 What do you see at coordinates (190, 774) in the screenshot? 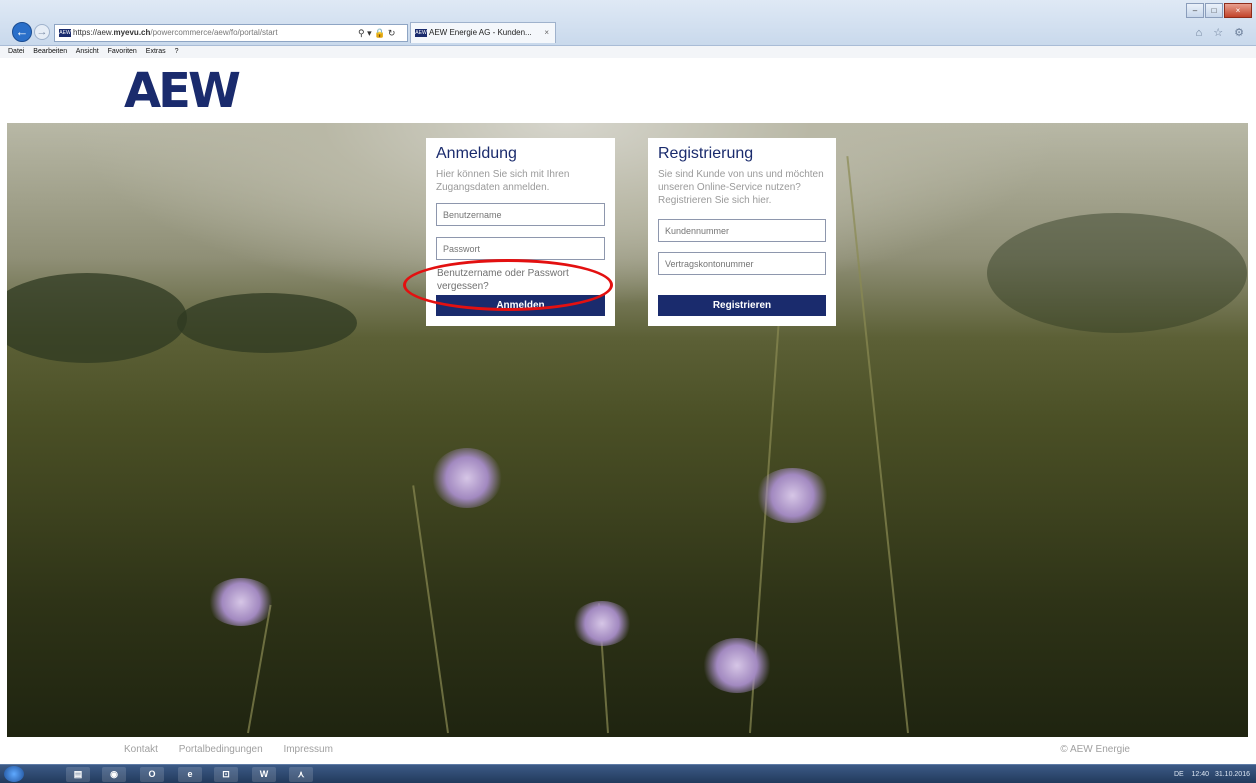
I see `internet-explorer-icon: e` at bounding box center [190, 774].